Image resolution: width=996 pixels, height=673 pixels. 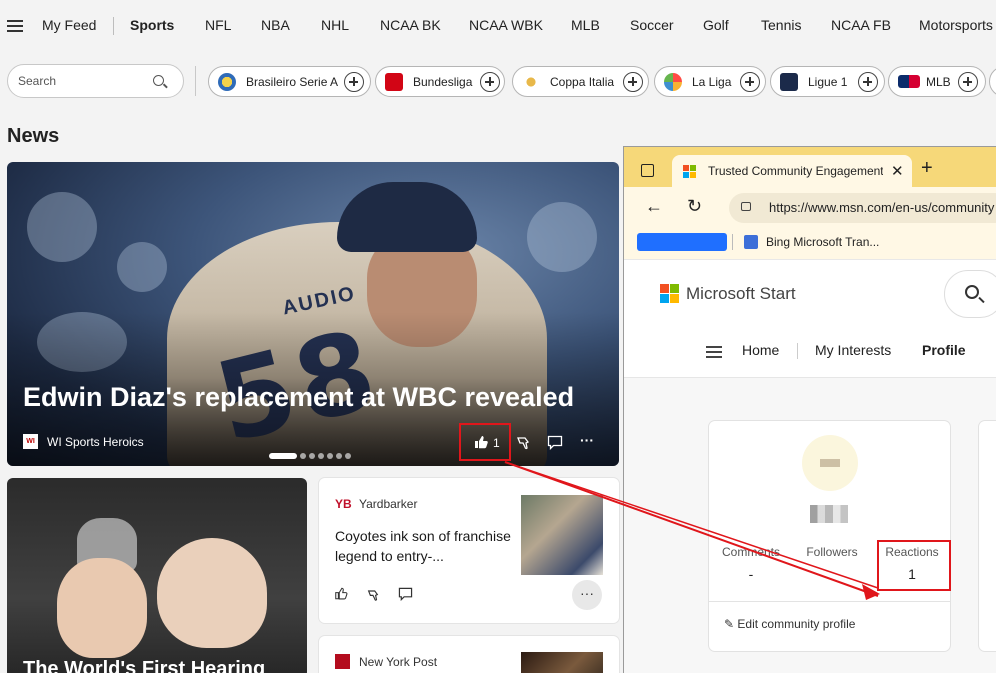 I want to click on edit-profile-label: Edit community profile, so click(x=796, y=624).